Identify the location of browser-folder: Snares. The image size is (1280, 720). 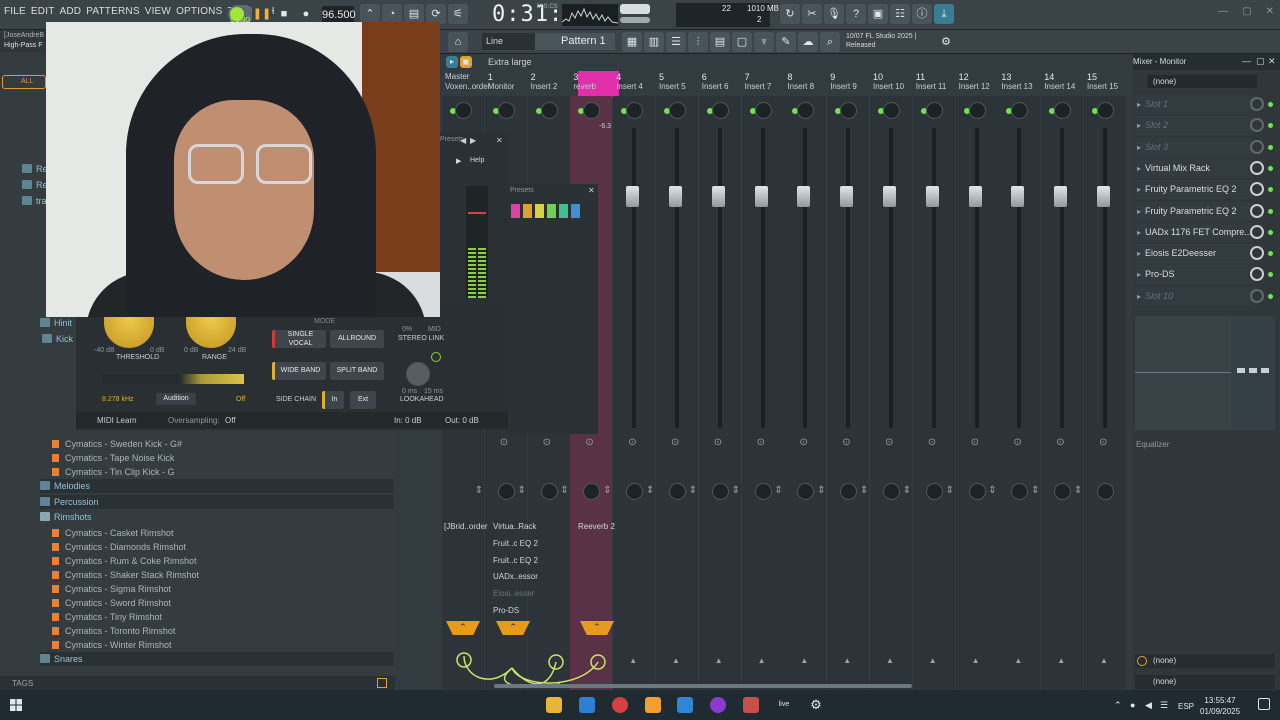
(217, 658).